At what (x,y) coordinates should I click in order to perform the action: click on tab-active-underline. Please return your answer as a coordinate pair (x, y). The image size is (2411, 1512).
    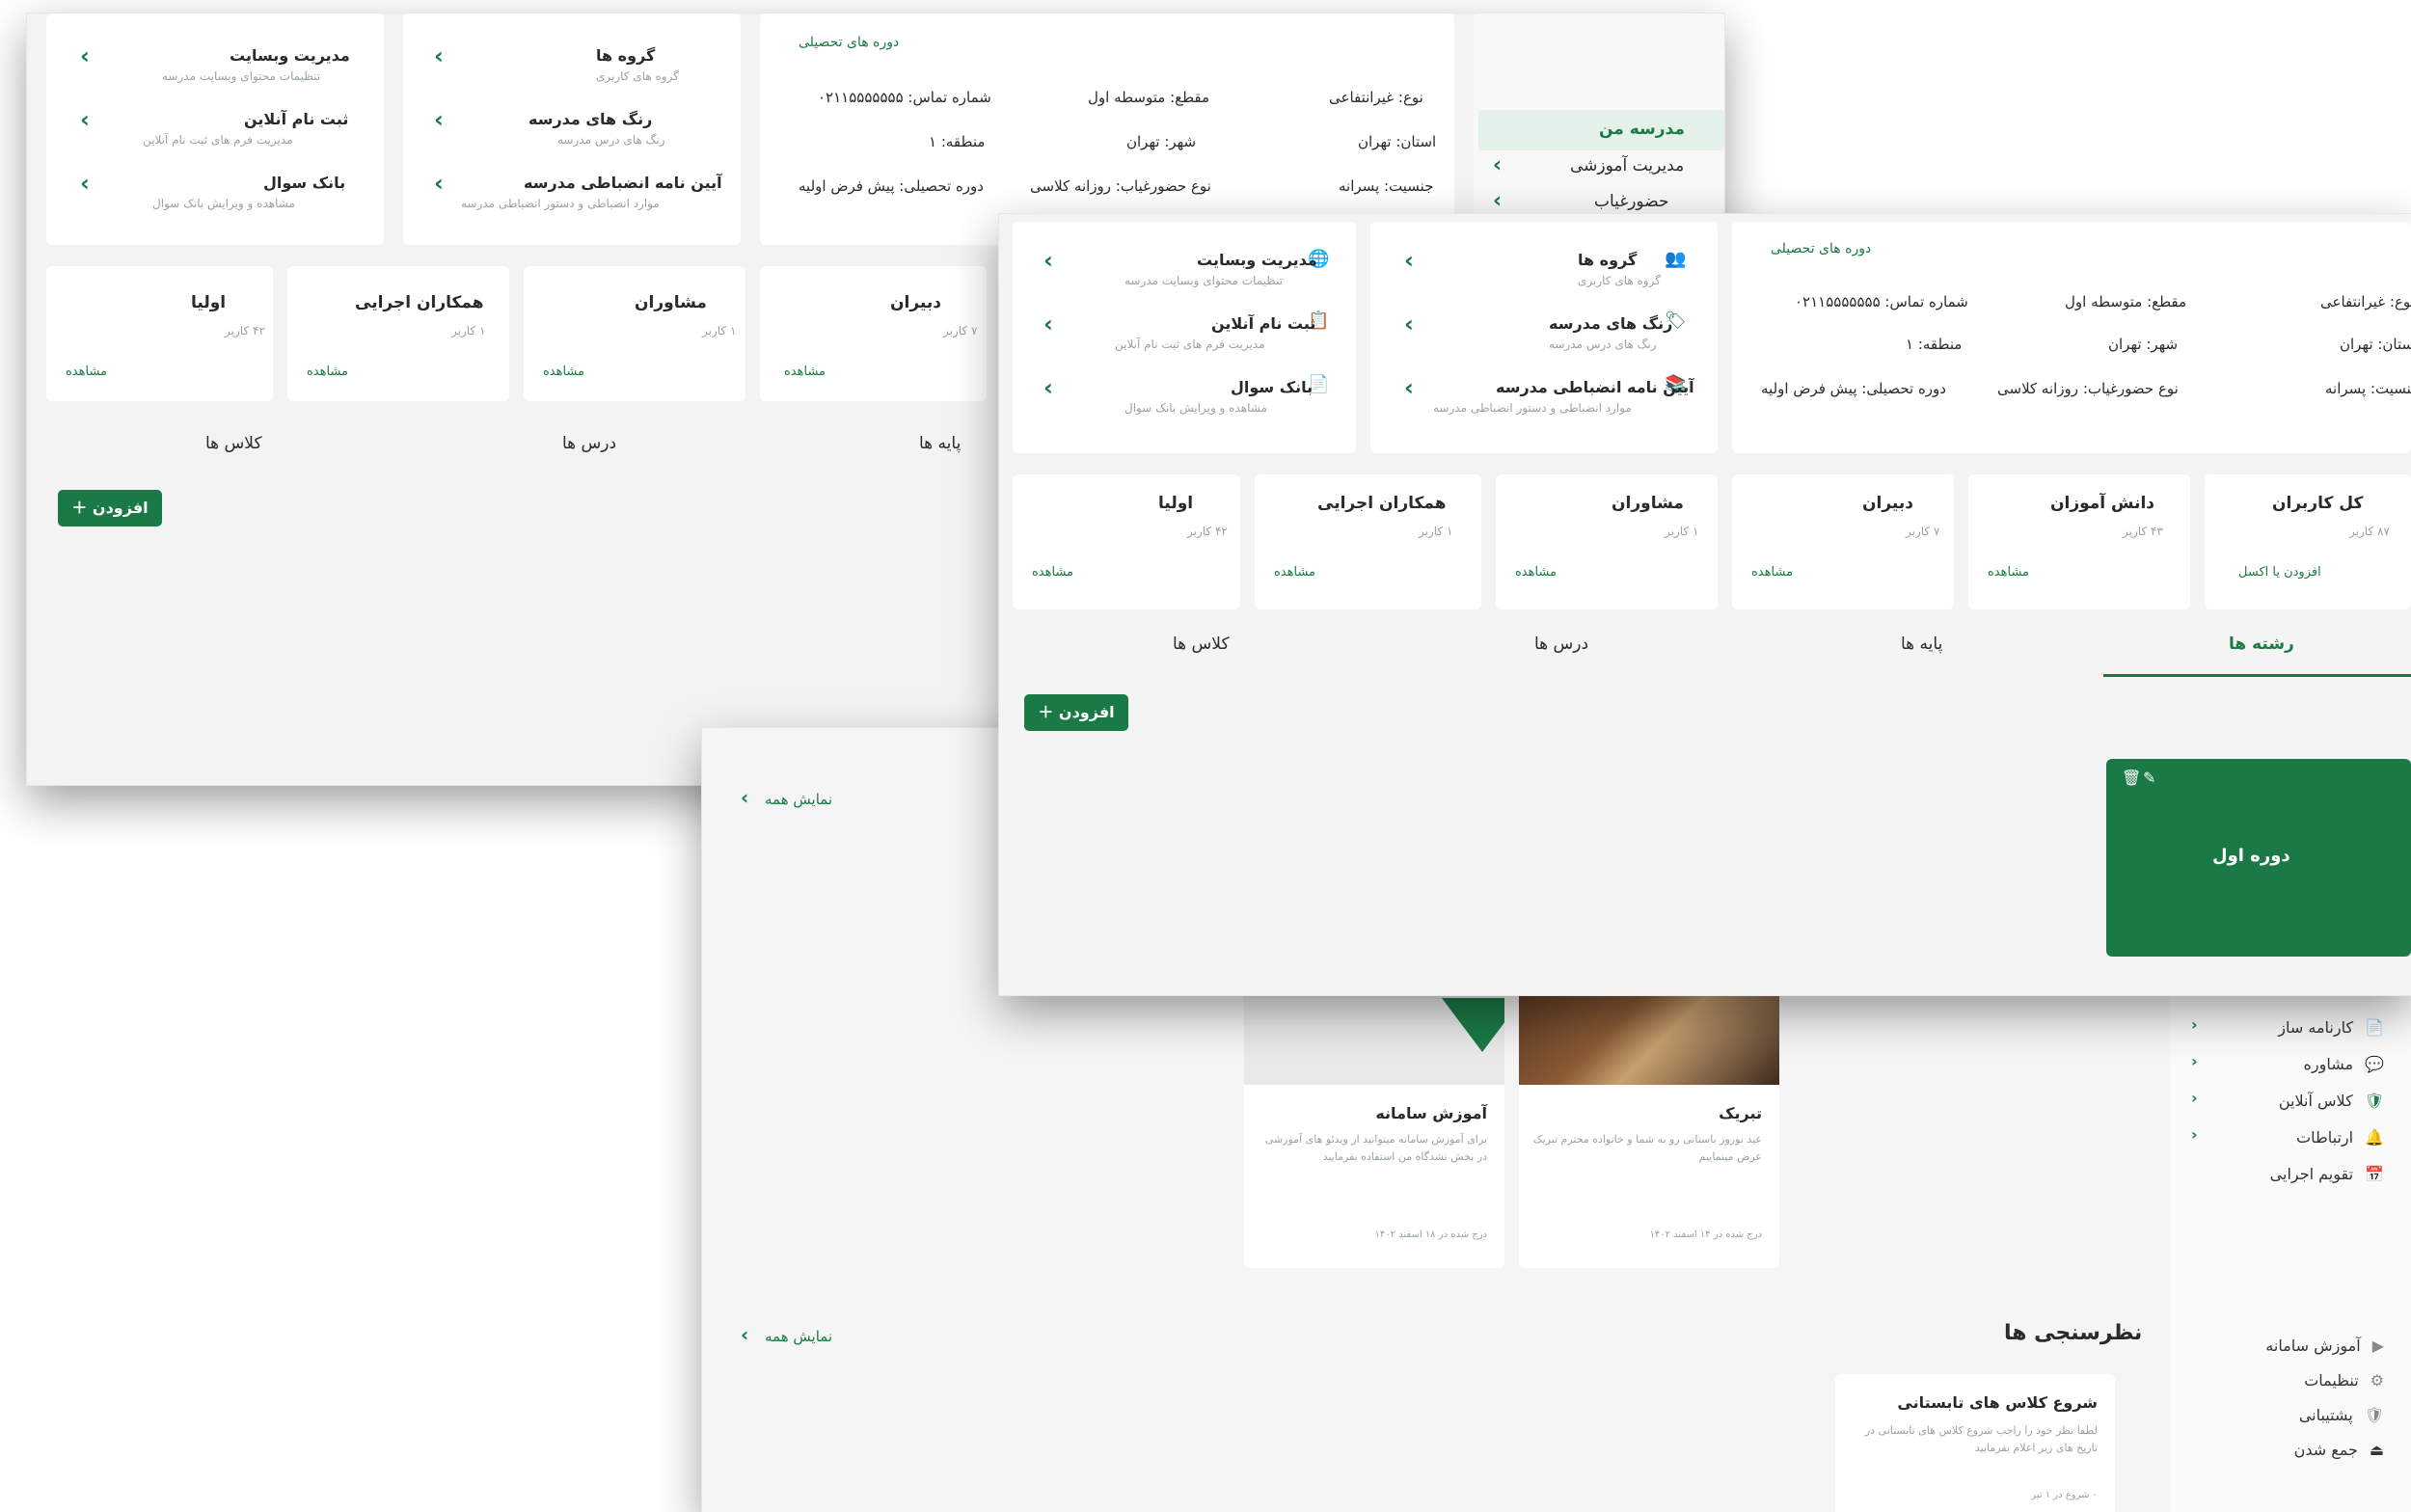
    Looking at the image, I should click on (2257, 675).